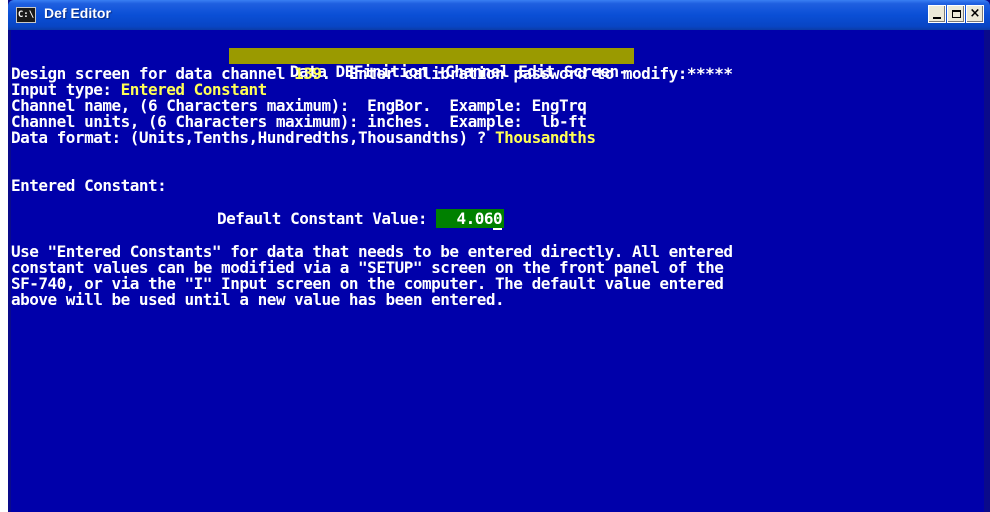  I want to click on maximize-button, so click(956, 14).